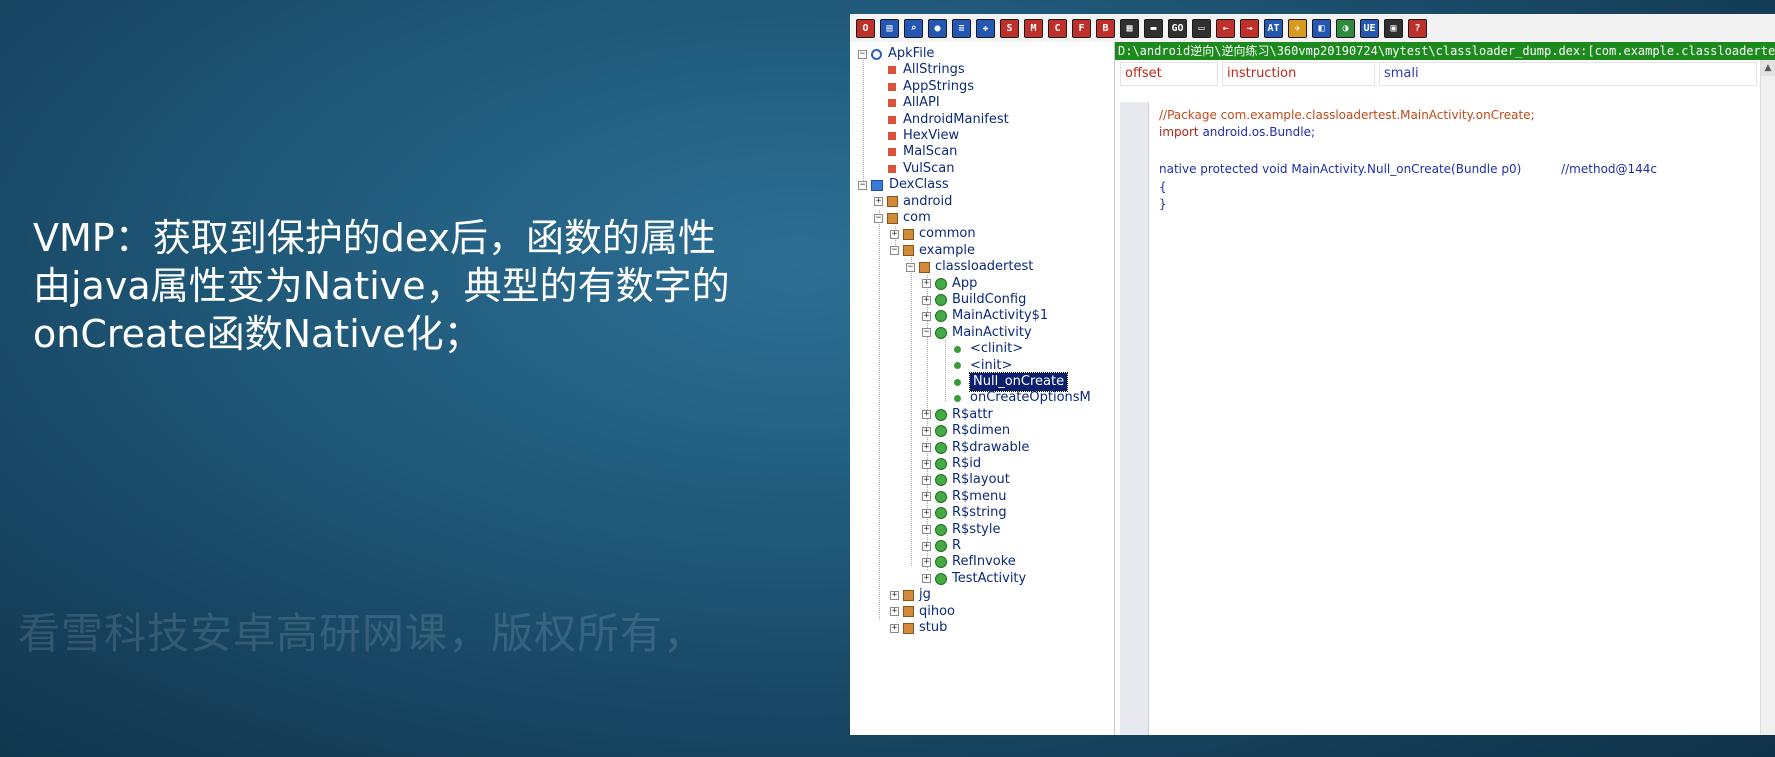  What do you see at coordinates (892, 218) in the screenshot?
I see `package-icon` at bounding box center [892, 218].